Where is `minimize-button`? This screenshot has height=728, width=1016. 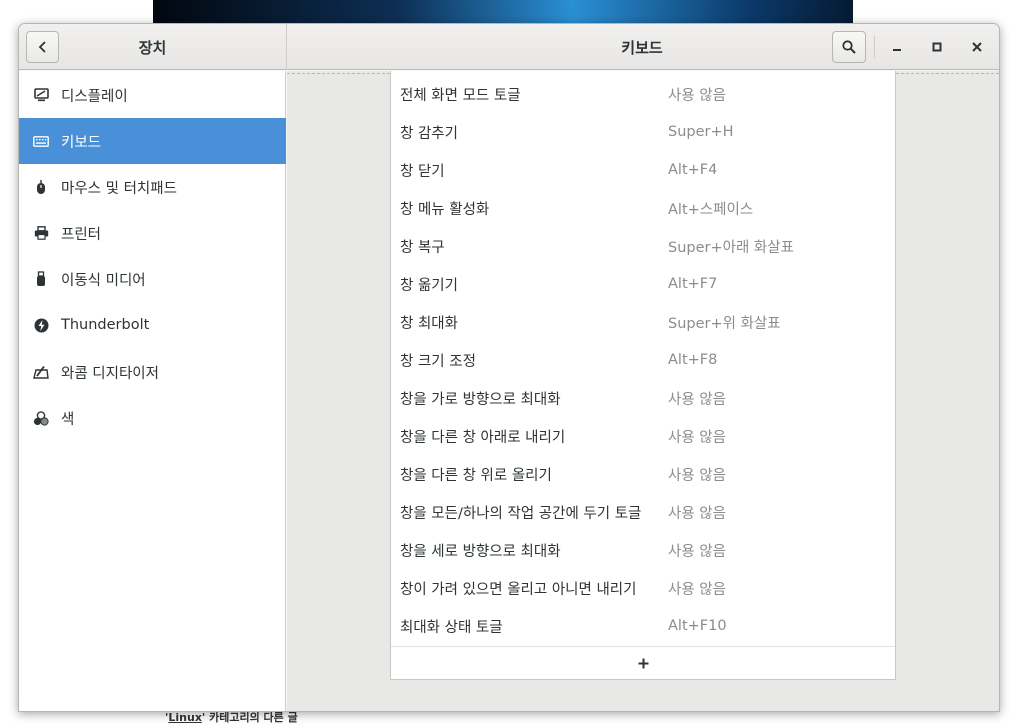 minimize-button is located at coordinates (897, 47).